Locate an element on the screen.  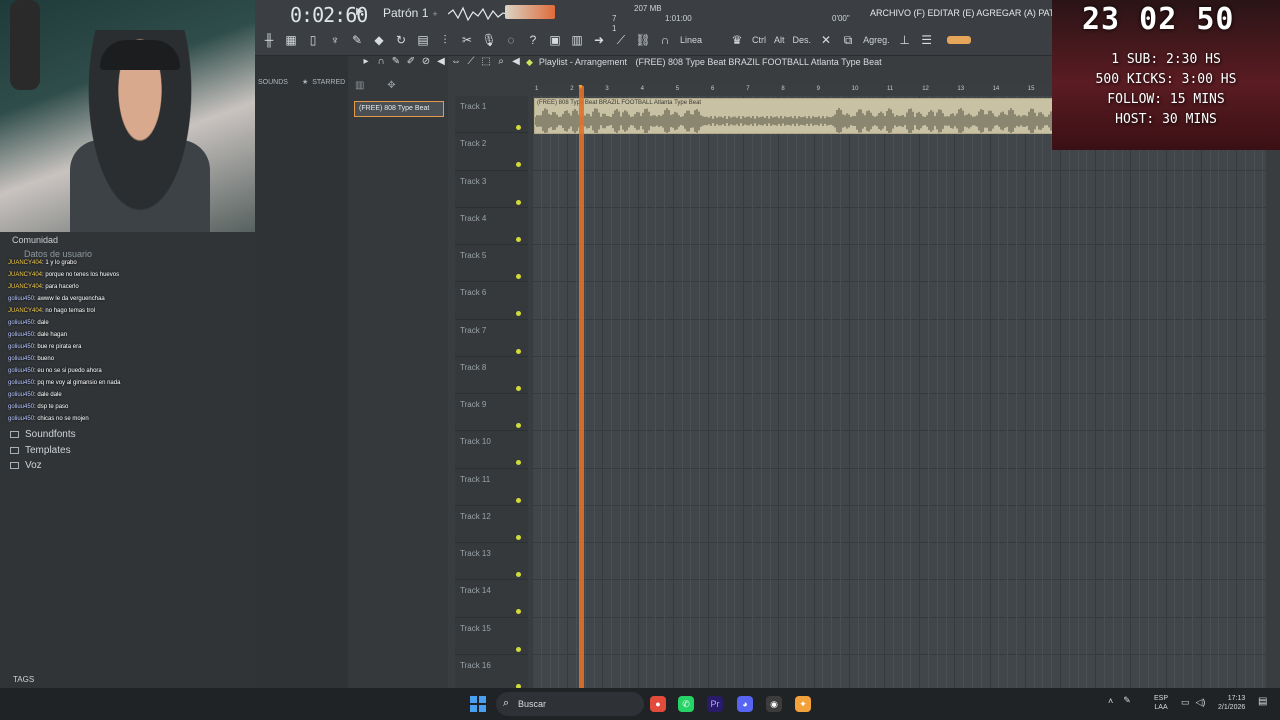
alt-label: Alt is located at coordinates (779, 40).